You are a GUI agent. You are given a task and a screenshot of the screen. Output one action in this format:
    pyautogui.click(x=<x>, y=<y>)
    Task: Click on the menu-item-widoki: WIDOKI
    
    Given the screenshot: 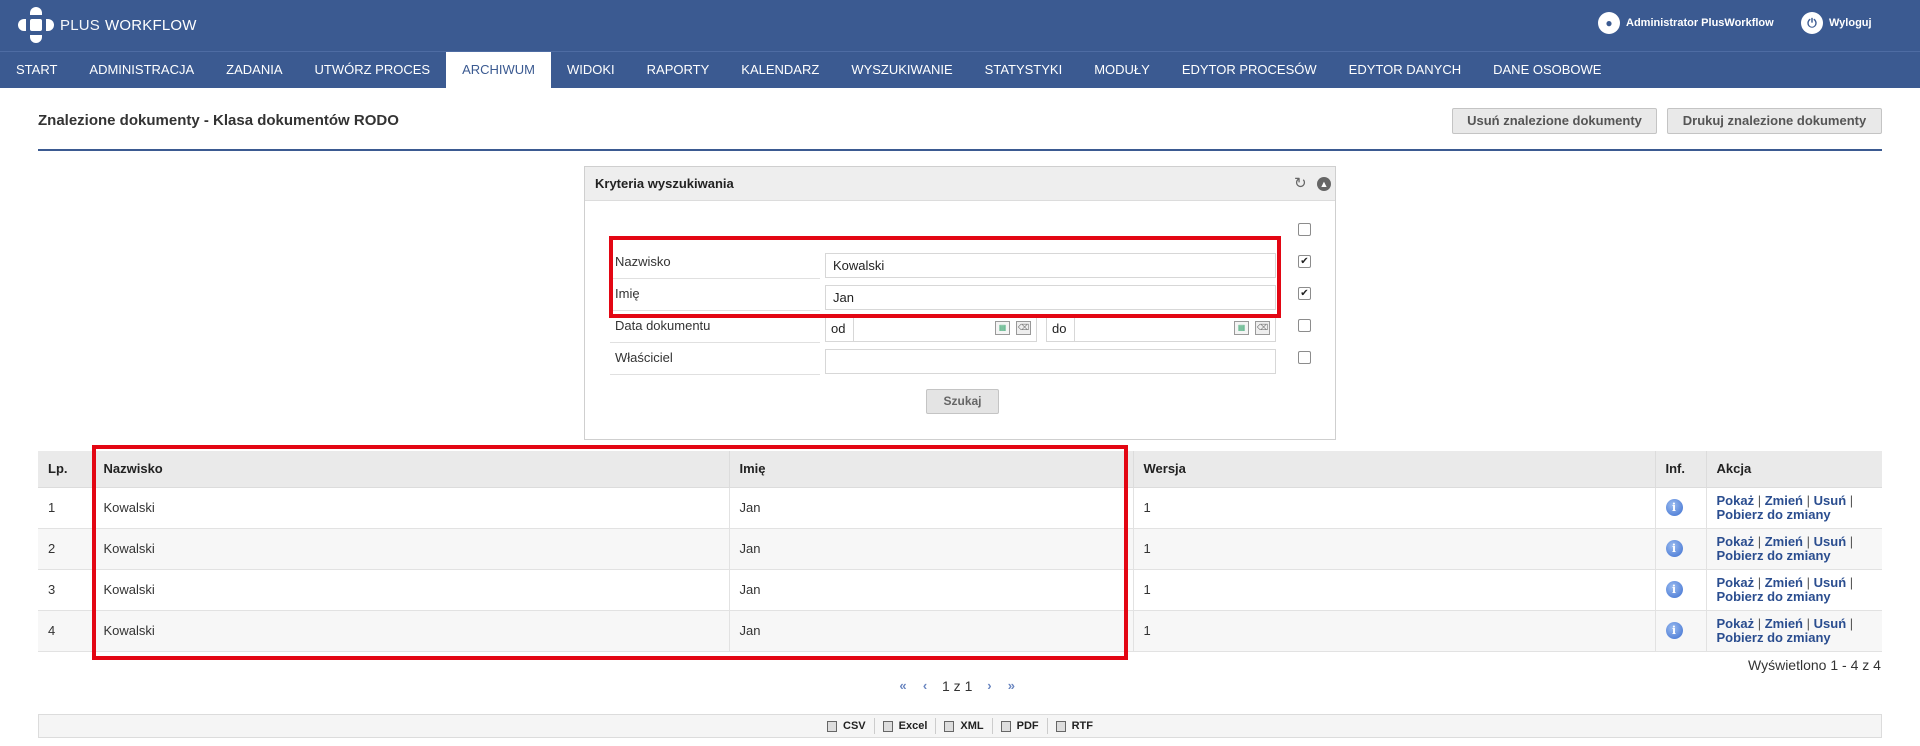 What is the action you would take?
    pyautogui.click(x=591, y=70)
    